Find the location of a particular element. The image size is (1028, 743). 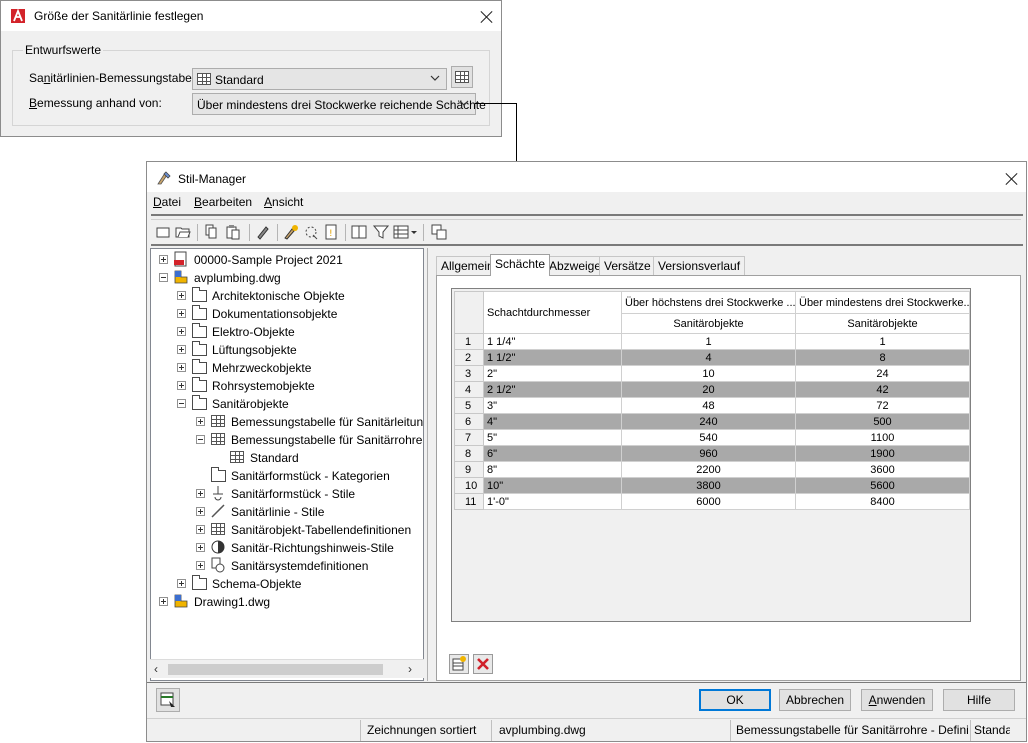

cell-shaft-diameter: 8" is located at coordinates (552, 469).